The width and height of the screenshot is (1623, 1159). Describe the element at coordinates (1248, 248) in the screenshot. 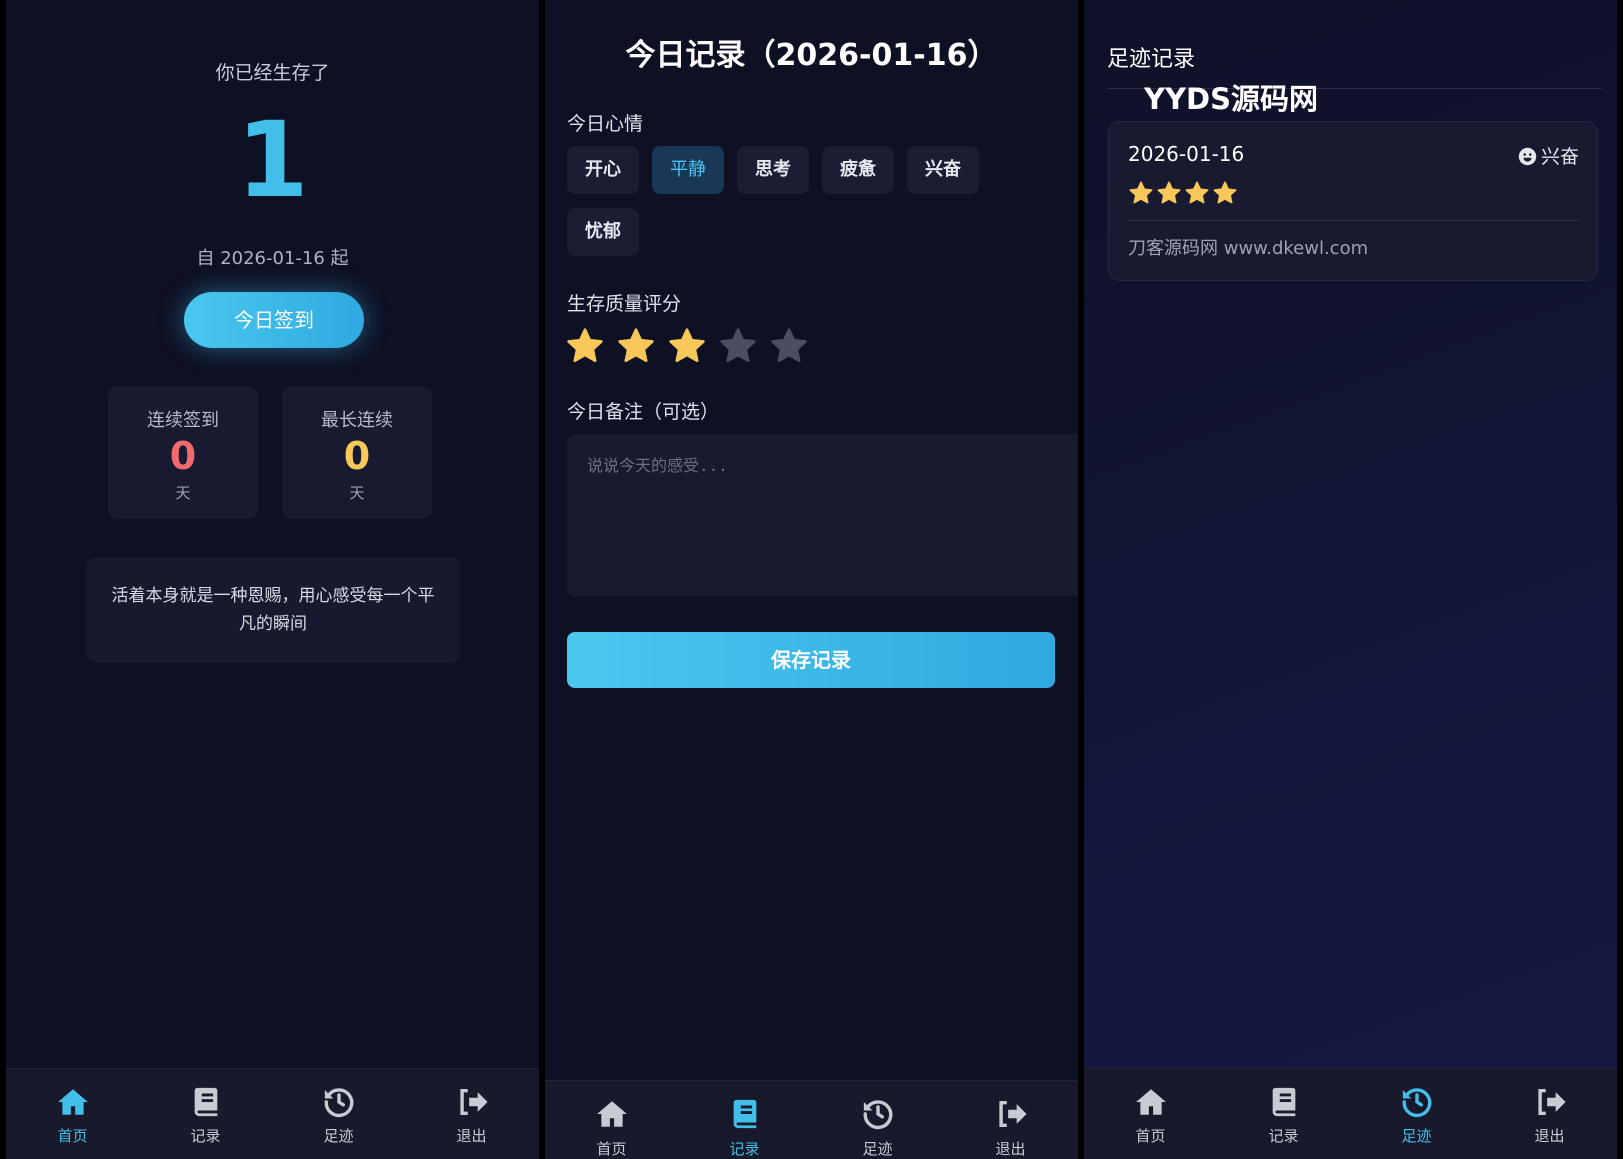

I see `record-note: 刀客源码网 www.dkewl.com` at that location.